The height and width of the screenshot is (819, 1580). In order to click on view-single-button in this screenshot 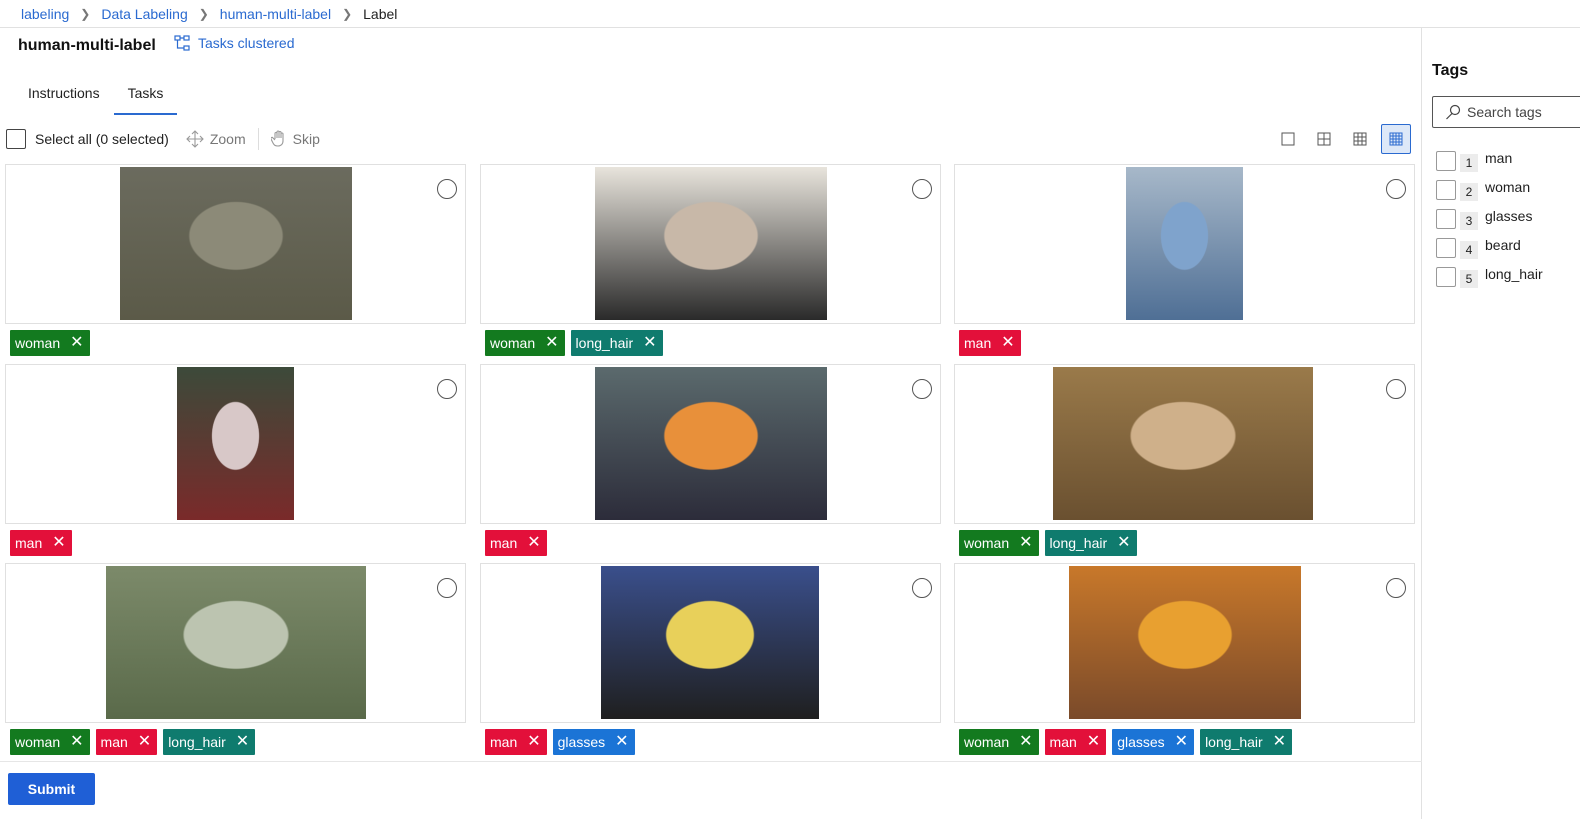, I will do `click(1288, 139)`.